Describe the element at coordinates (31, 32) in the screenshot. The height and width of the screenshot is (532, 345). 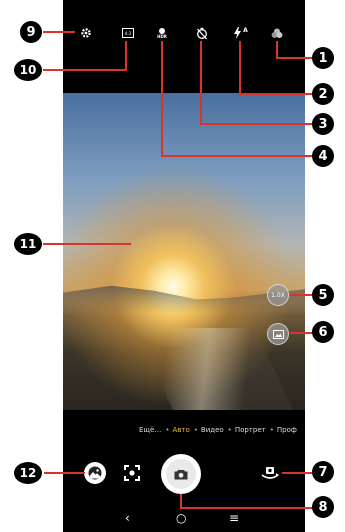
I see `callout-9: 9` at that location.